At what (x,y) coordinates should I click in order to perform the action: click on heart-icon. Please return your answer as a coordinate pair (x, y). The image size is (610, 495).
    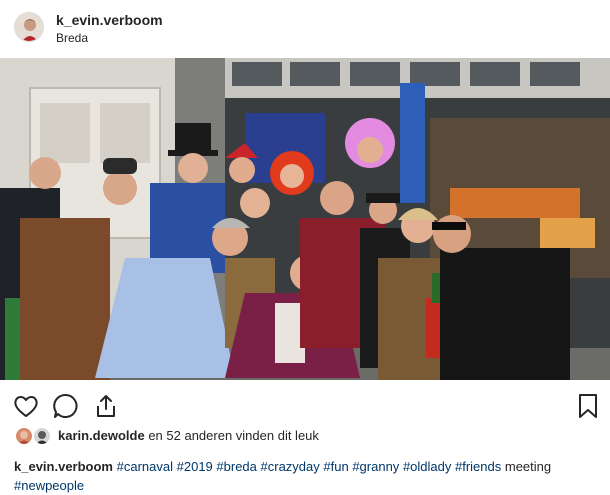
    Looking at the image, I should click on (26, 406).